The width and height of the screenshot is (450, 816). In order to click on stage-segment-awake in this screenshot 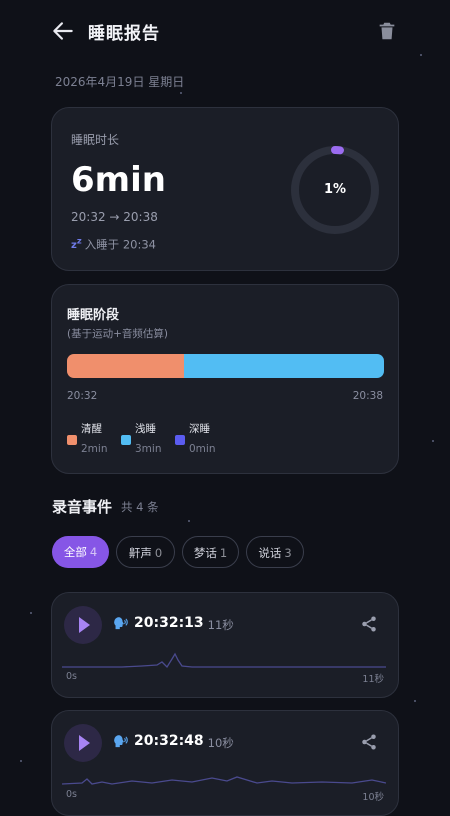, I will do `click(126, 366)`.